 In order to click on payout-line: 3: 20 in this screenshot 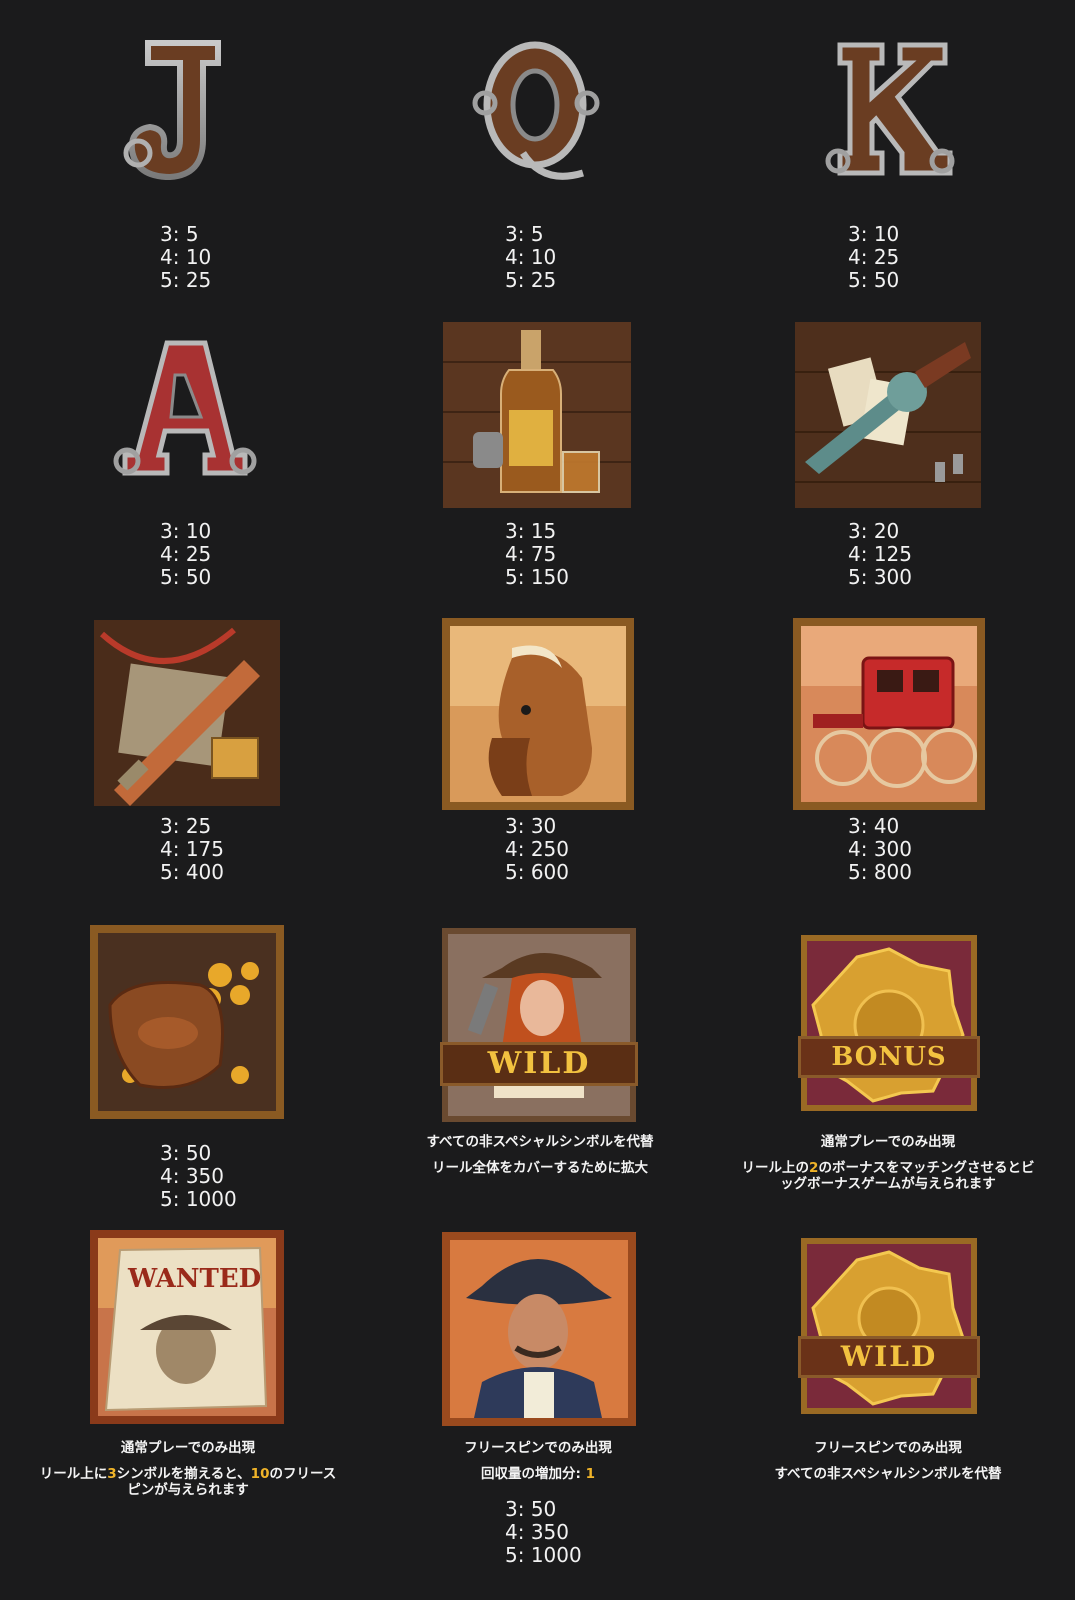, I will do `click(874, 531)`.